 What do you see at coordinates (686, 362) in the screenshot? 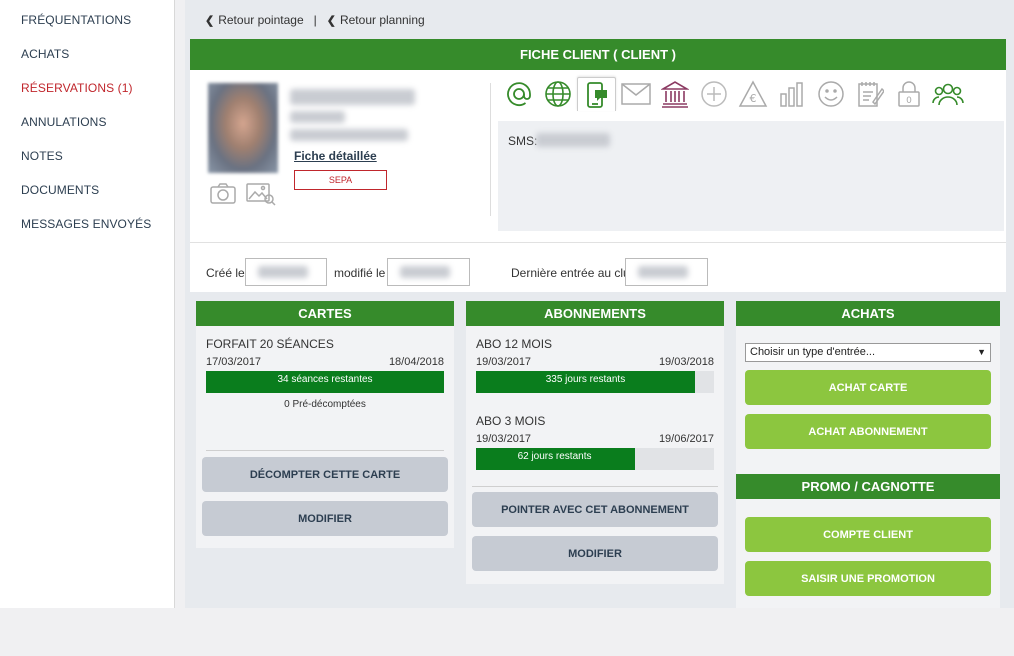
I see `subscription-end-date: 19/03/2018` at bounding box center [686, 362].